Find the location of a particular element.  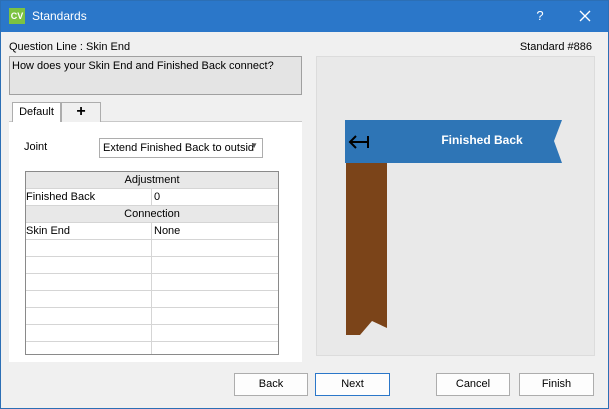

grid-row-name: Finished Back is located at coordinates (89, 197).